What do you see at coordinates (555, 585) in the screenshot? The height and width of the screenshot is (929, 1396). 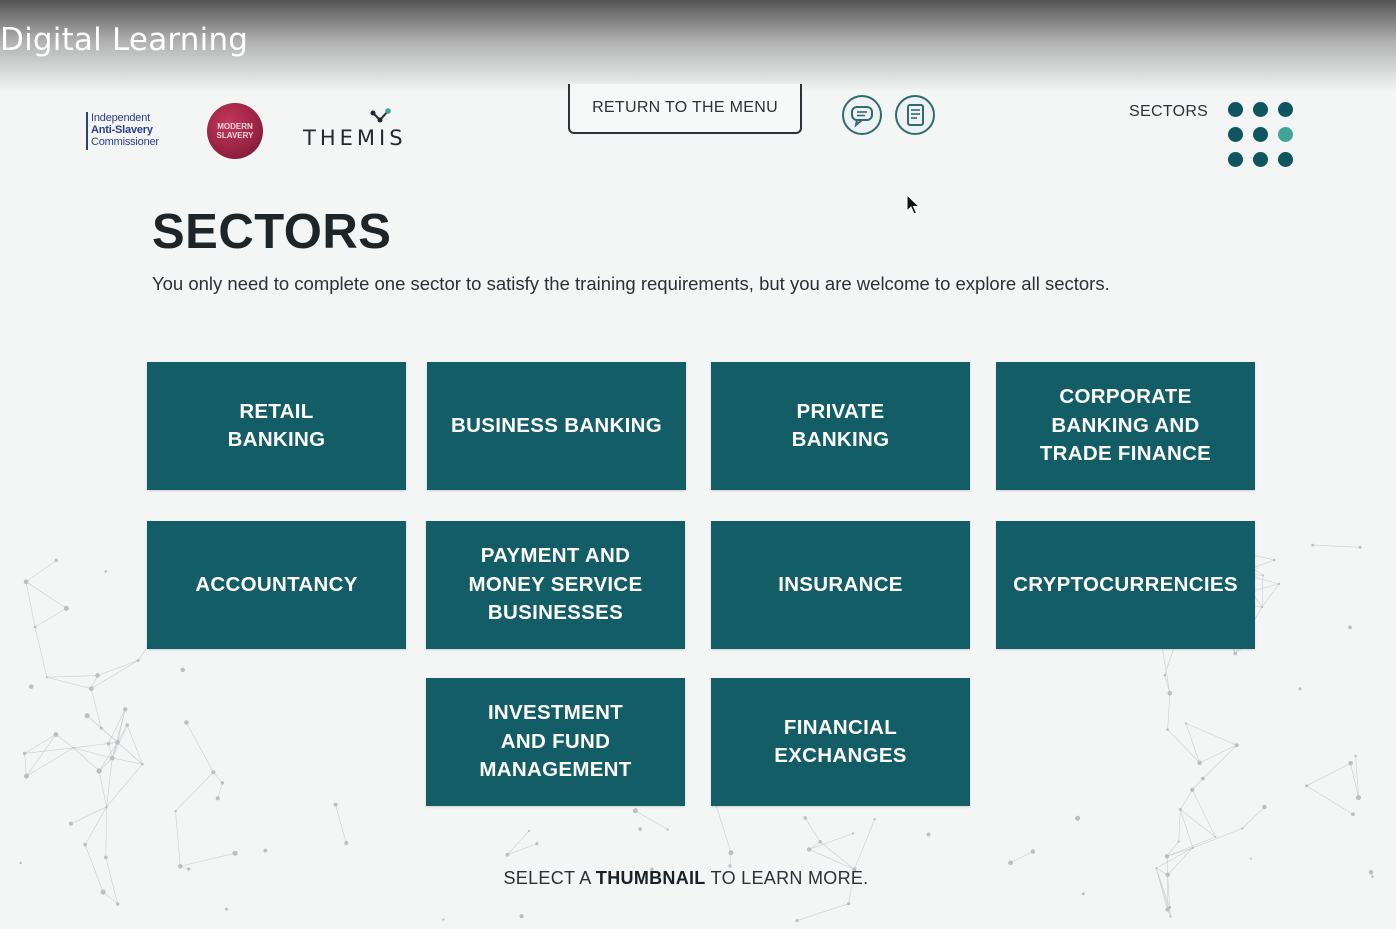 I see `tile-payment-money-service: PAYMENT AND MONEY SERVICE BUSINESSES` at bounding box center [555, 585].